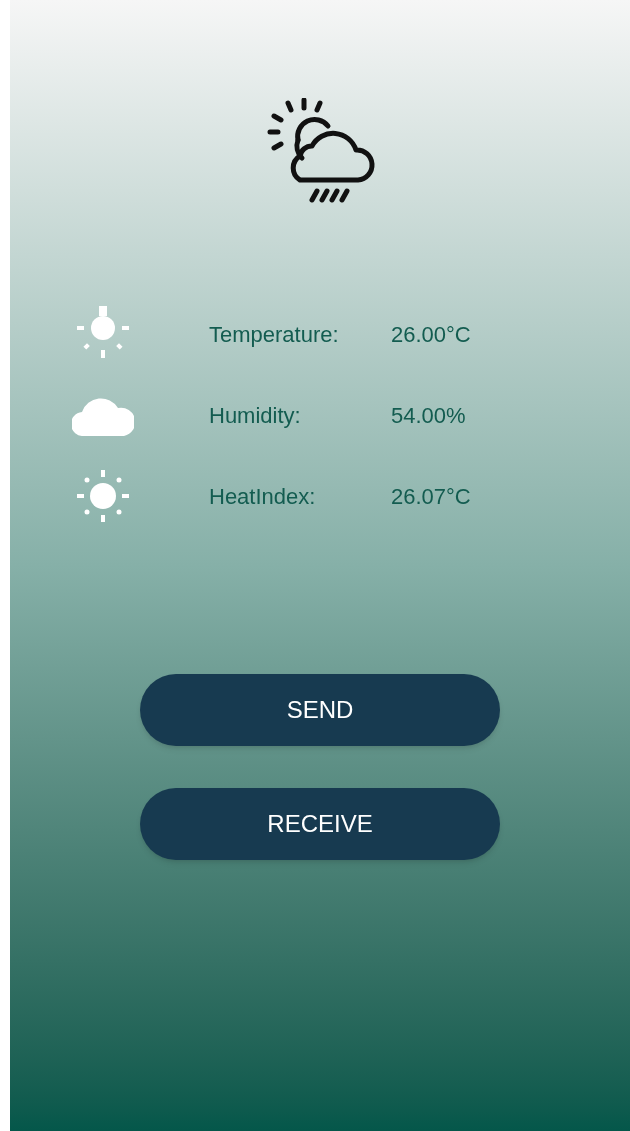  What do you see at coordinates (320, 710) in the screenshot?
I see `action-button: SEND` at bounding box center [320, 710].